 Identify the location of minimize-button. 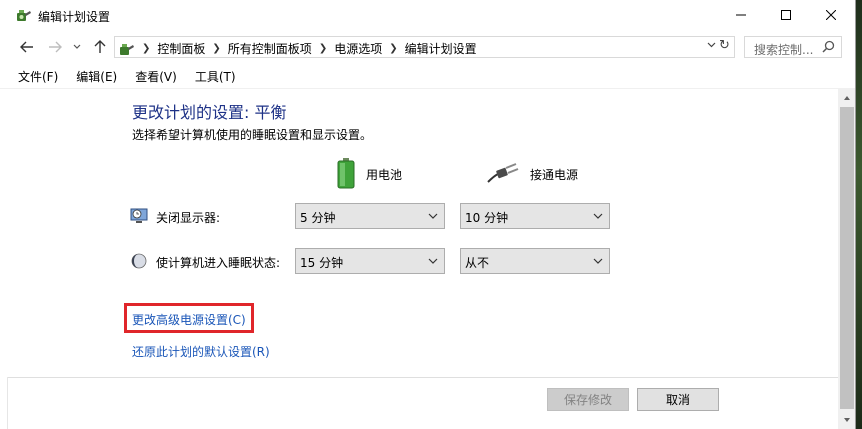
(741, 15).